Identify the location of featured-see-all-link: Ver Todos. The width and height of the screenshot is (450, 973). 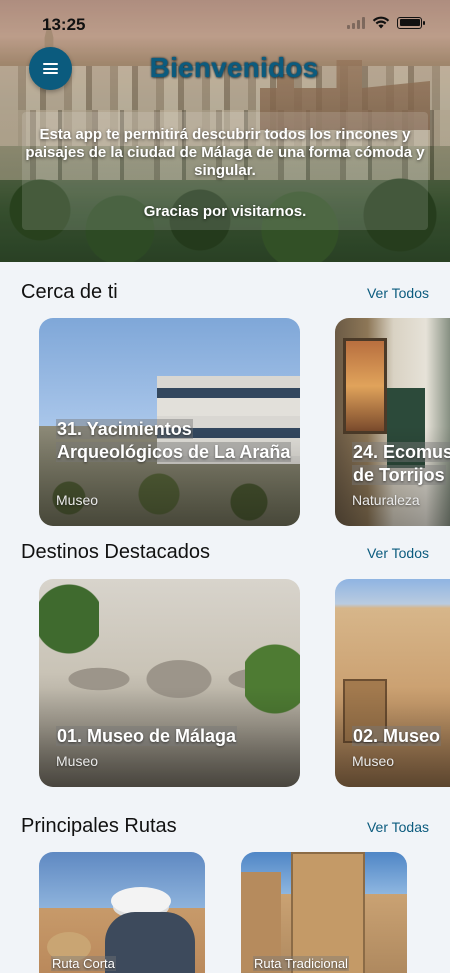
(398, 553).